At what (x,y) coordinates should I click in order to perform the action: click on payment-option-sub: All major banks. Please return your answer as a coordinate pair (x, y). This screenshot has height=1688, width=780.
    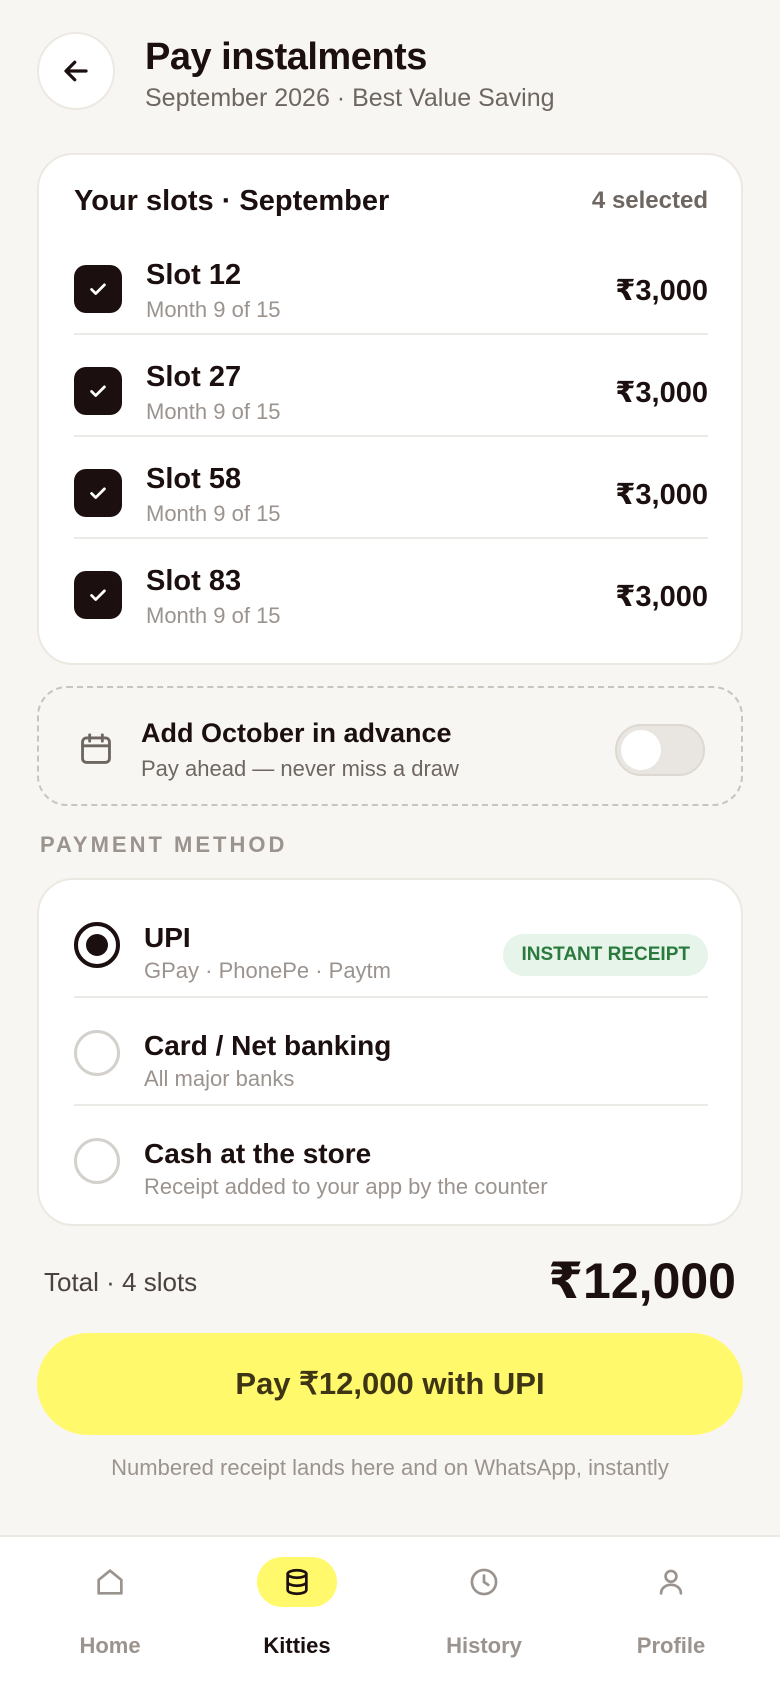
    Looking at the image, I should click on (219, 1078).